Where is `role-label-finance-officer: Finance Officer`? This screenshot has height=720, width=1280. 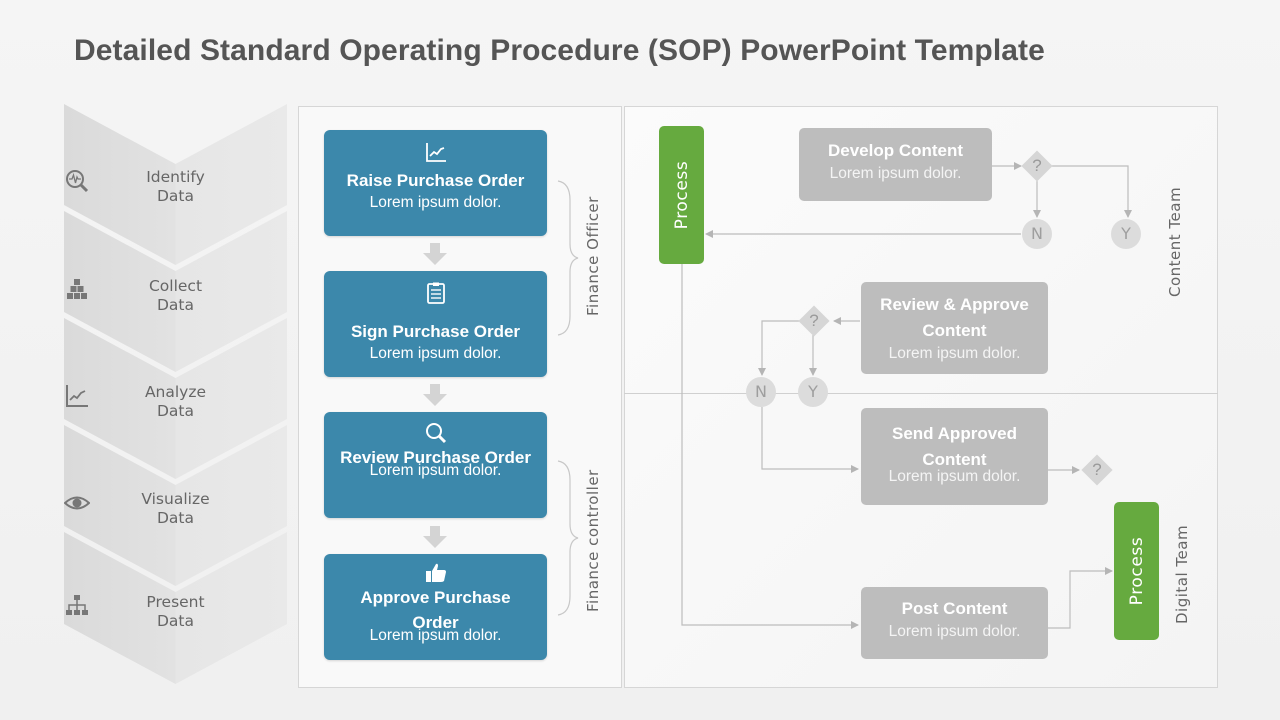 role-label-finance-officer: Finance Officer is located at coordinates (593, 256).